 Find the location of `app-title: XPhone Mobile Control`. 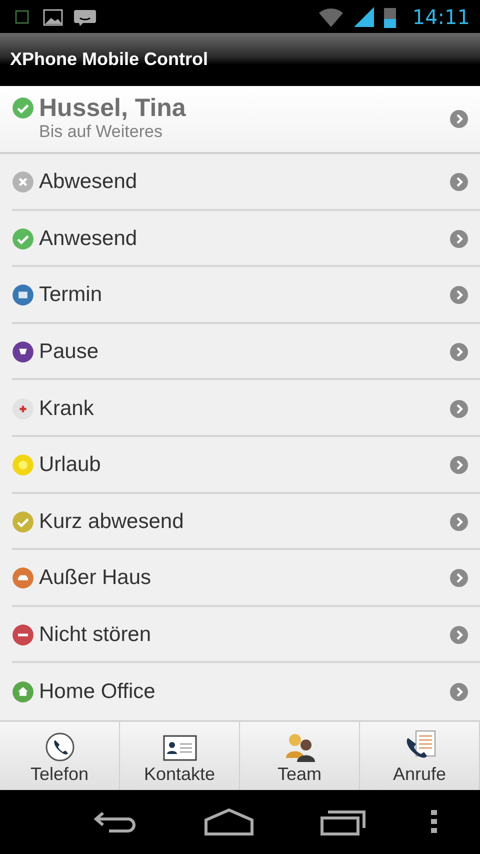

app-title: XPhone Mobile Control is located at coordinates (109, 59).